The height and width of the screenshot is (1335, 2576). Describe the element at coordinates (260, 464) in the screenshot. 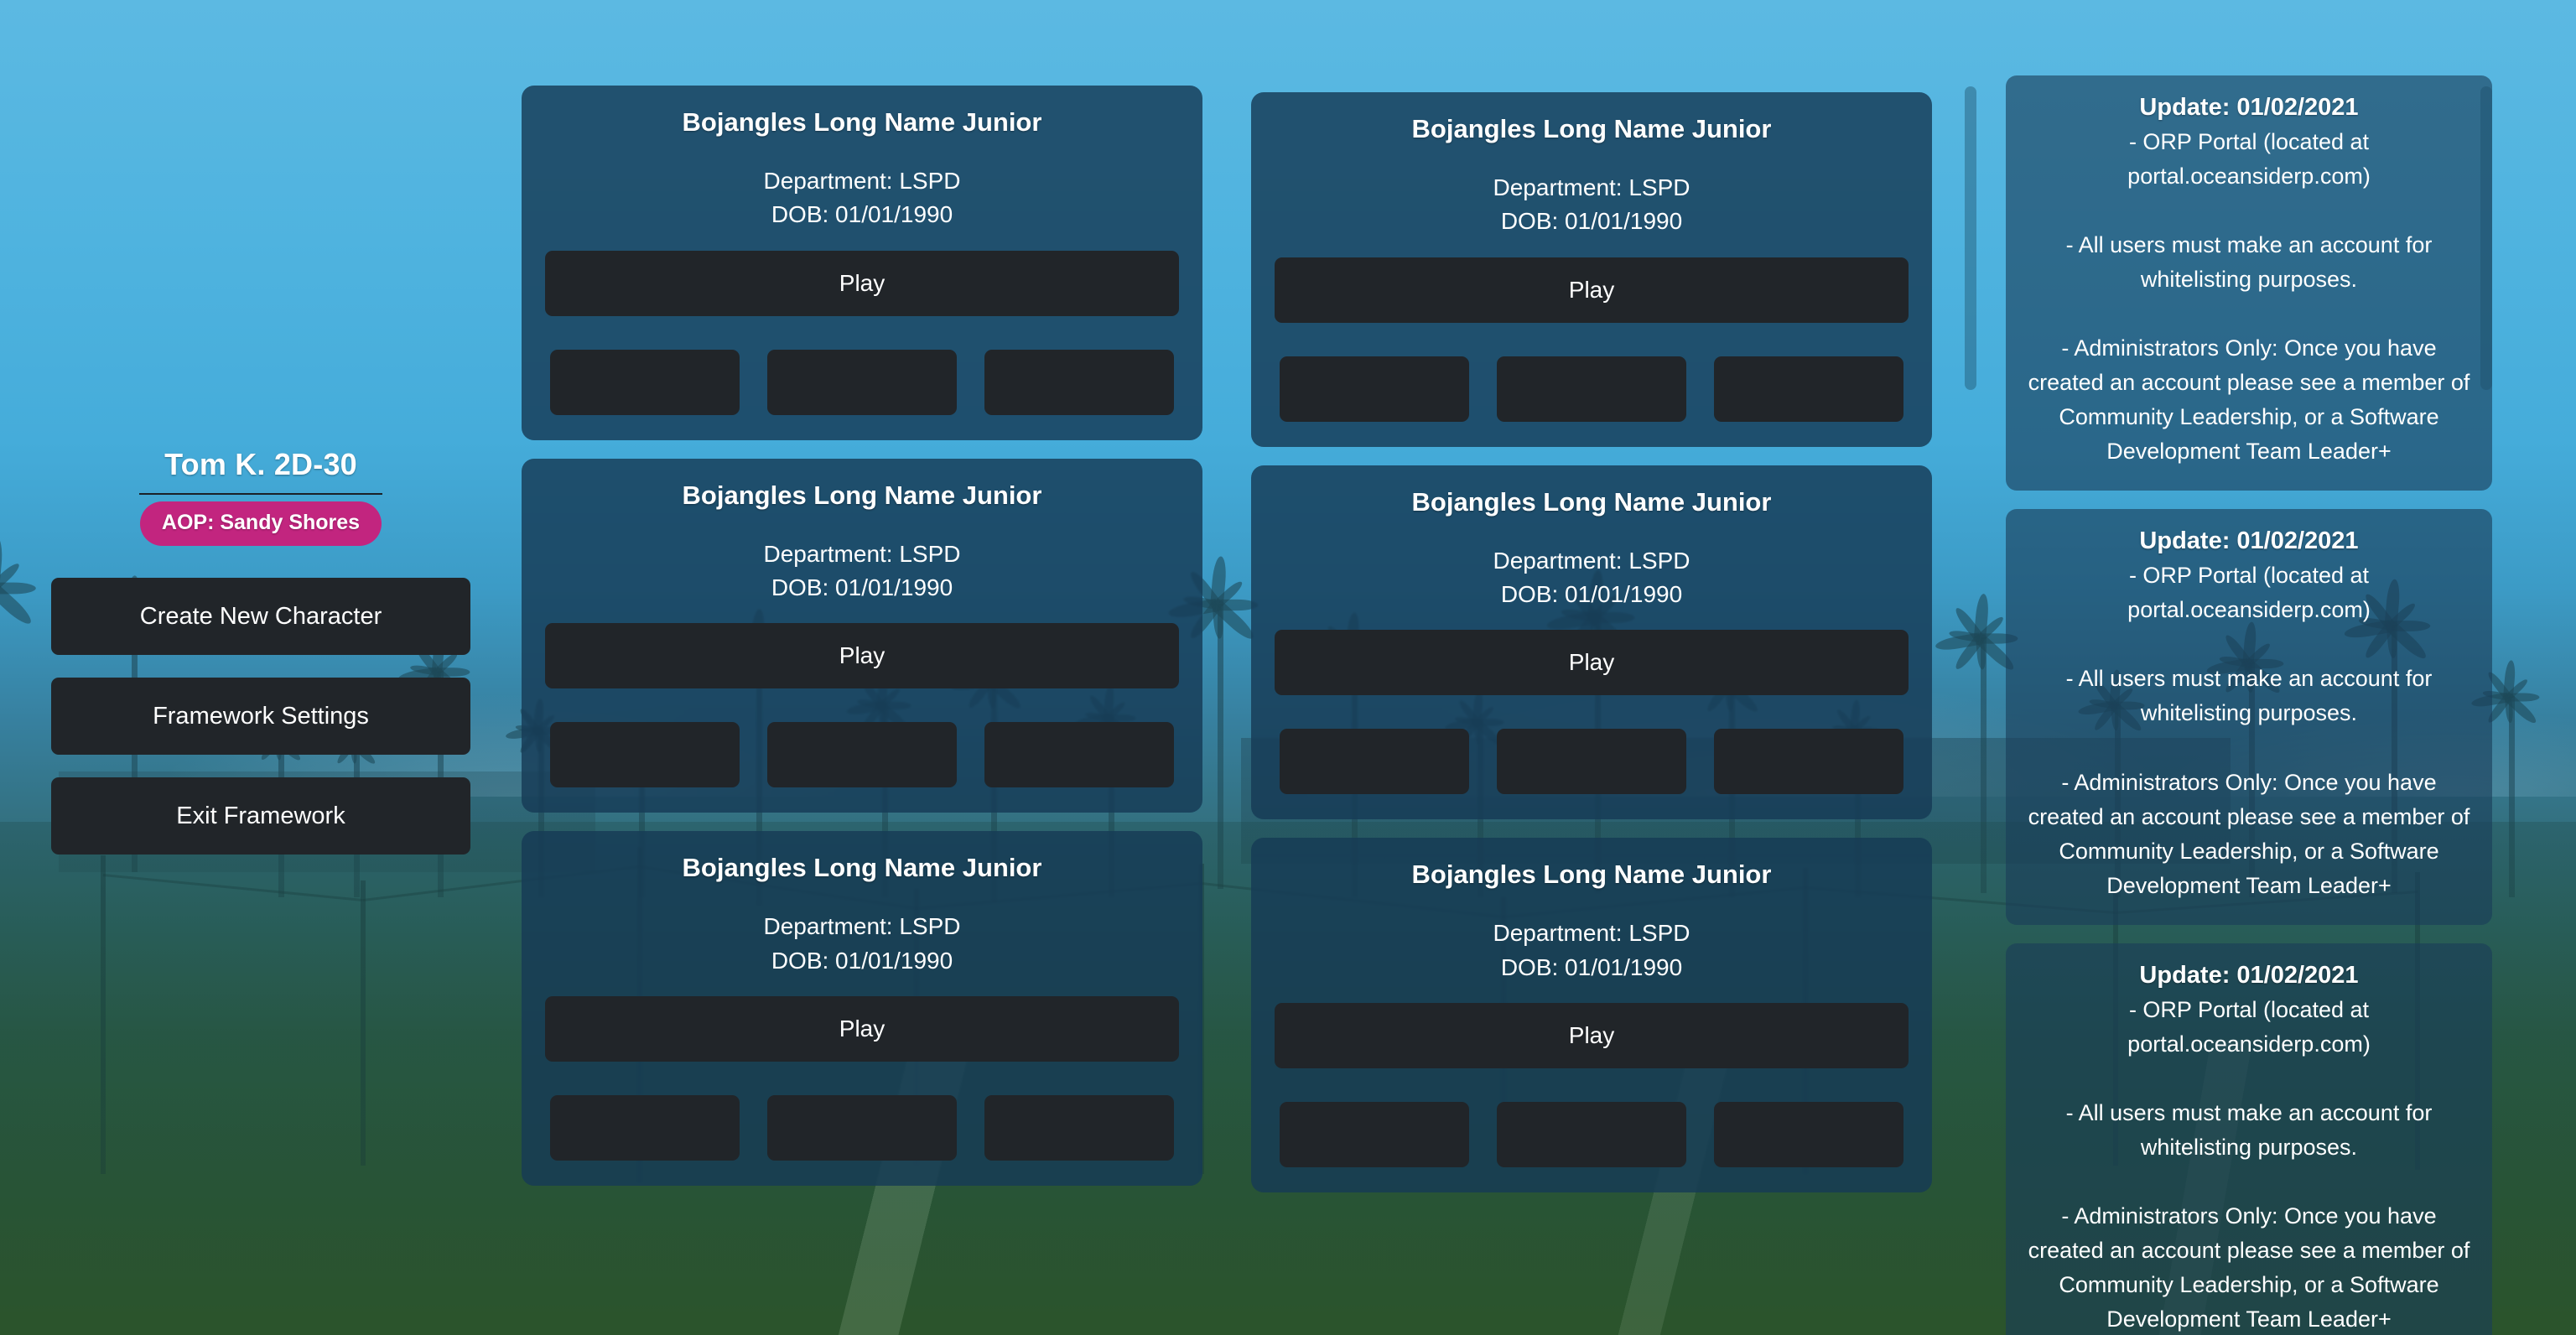

I see `player-name: Tom K. 2D-30` at that location.